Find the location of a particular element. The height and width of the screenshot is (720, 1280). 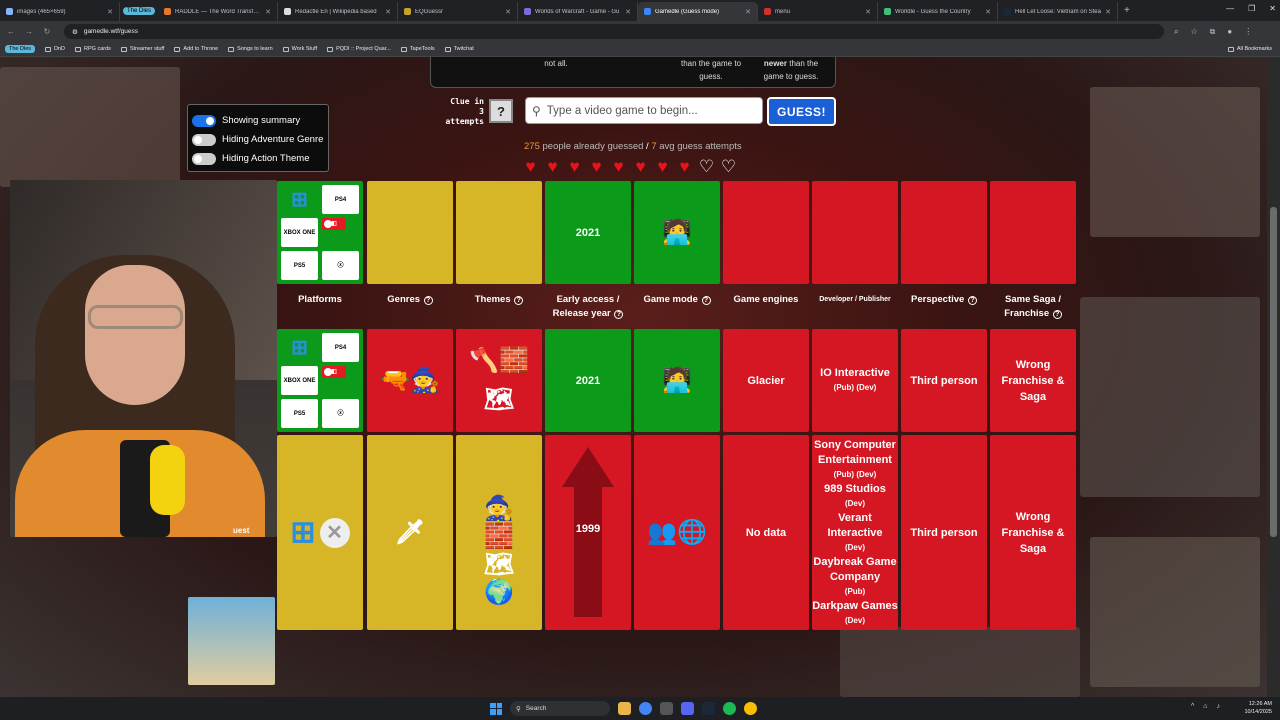

network-icon: ⌂ is located at coordinates (1205, 706).